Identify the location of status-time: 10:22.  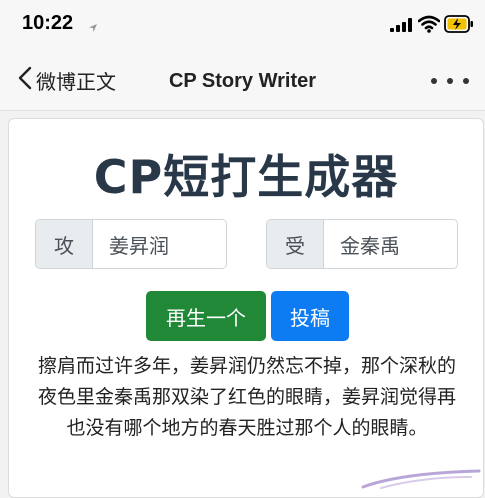
(48, 23).